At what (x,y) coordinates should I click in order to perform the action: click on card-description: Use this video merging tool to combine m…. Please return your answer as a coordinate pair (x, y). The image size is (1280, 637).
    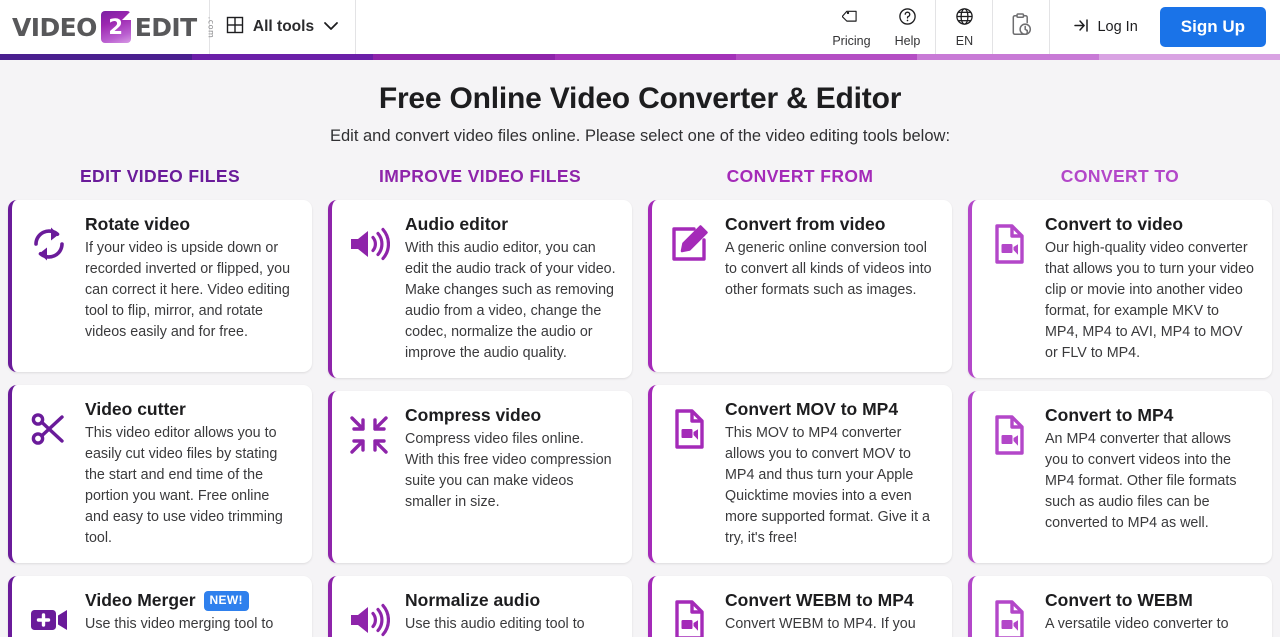
    Looking at the image, I should click on (179, 626).